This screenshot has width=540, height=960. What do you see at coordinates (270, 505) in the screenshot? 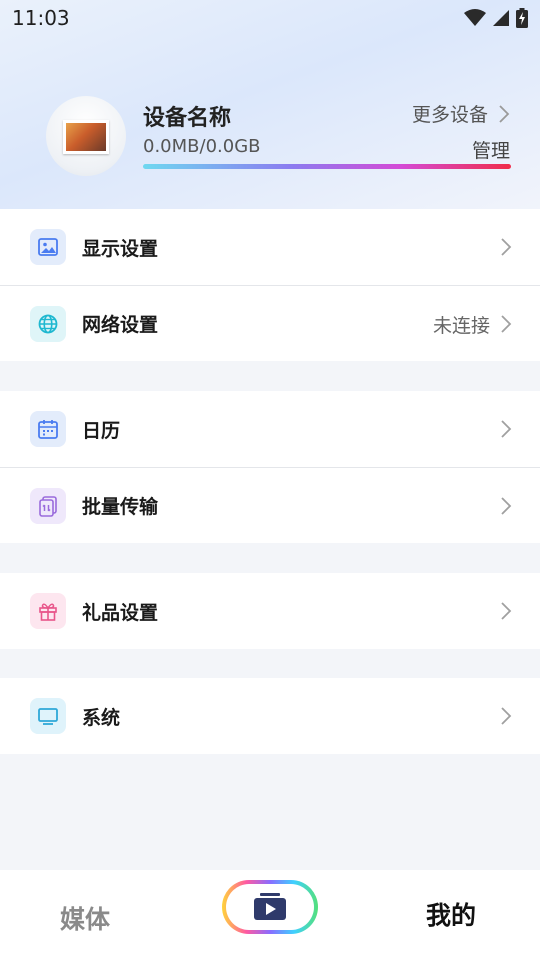
I see `menu-item-batch-transfer: 批量传输` at bounding box center [270, 505].